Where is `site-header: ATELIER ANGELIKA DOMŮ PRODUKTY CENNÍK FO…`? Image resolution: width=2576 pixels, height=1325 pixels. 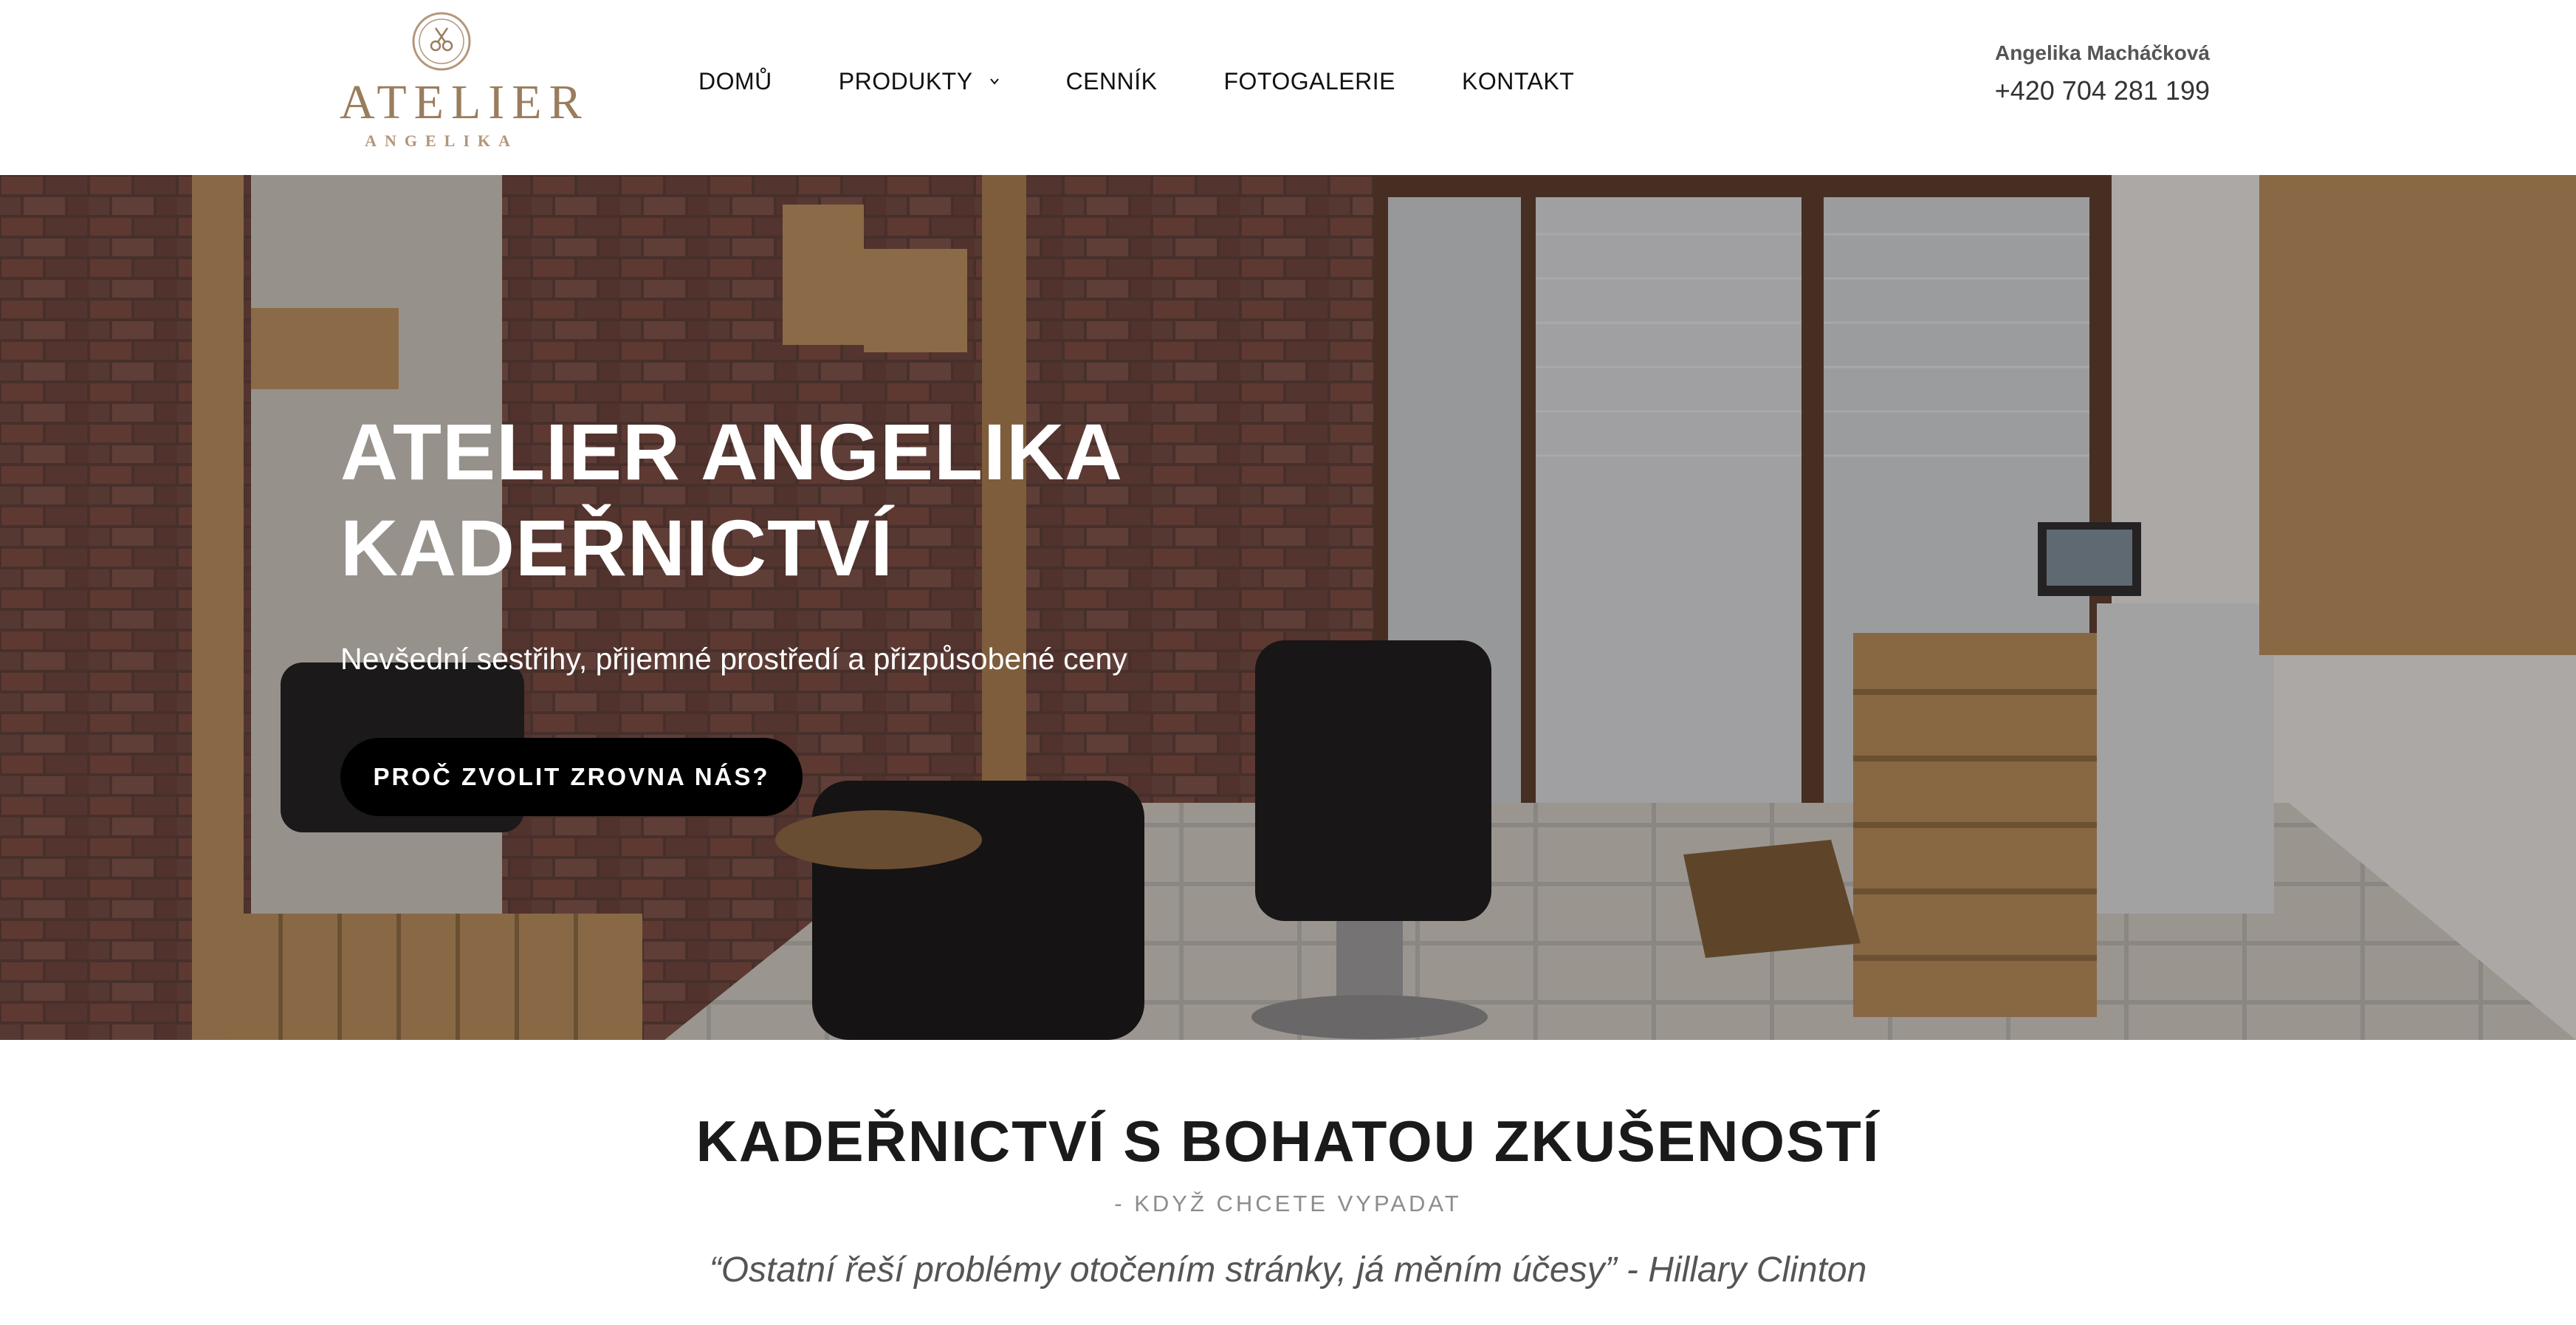 site-header: ATELIER ANGELIKA DOMŮ PRODUKTY CENNÍK FO… is located at coordinates (1288, 87).